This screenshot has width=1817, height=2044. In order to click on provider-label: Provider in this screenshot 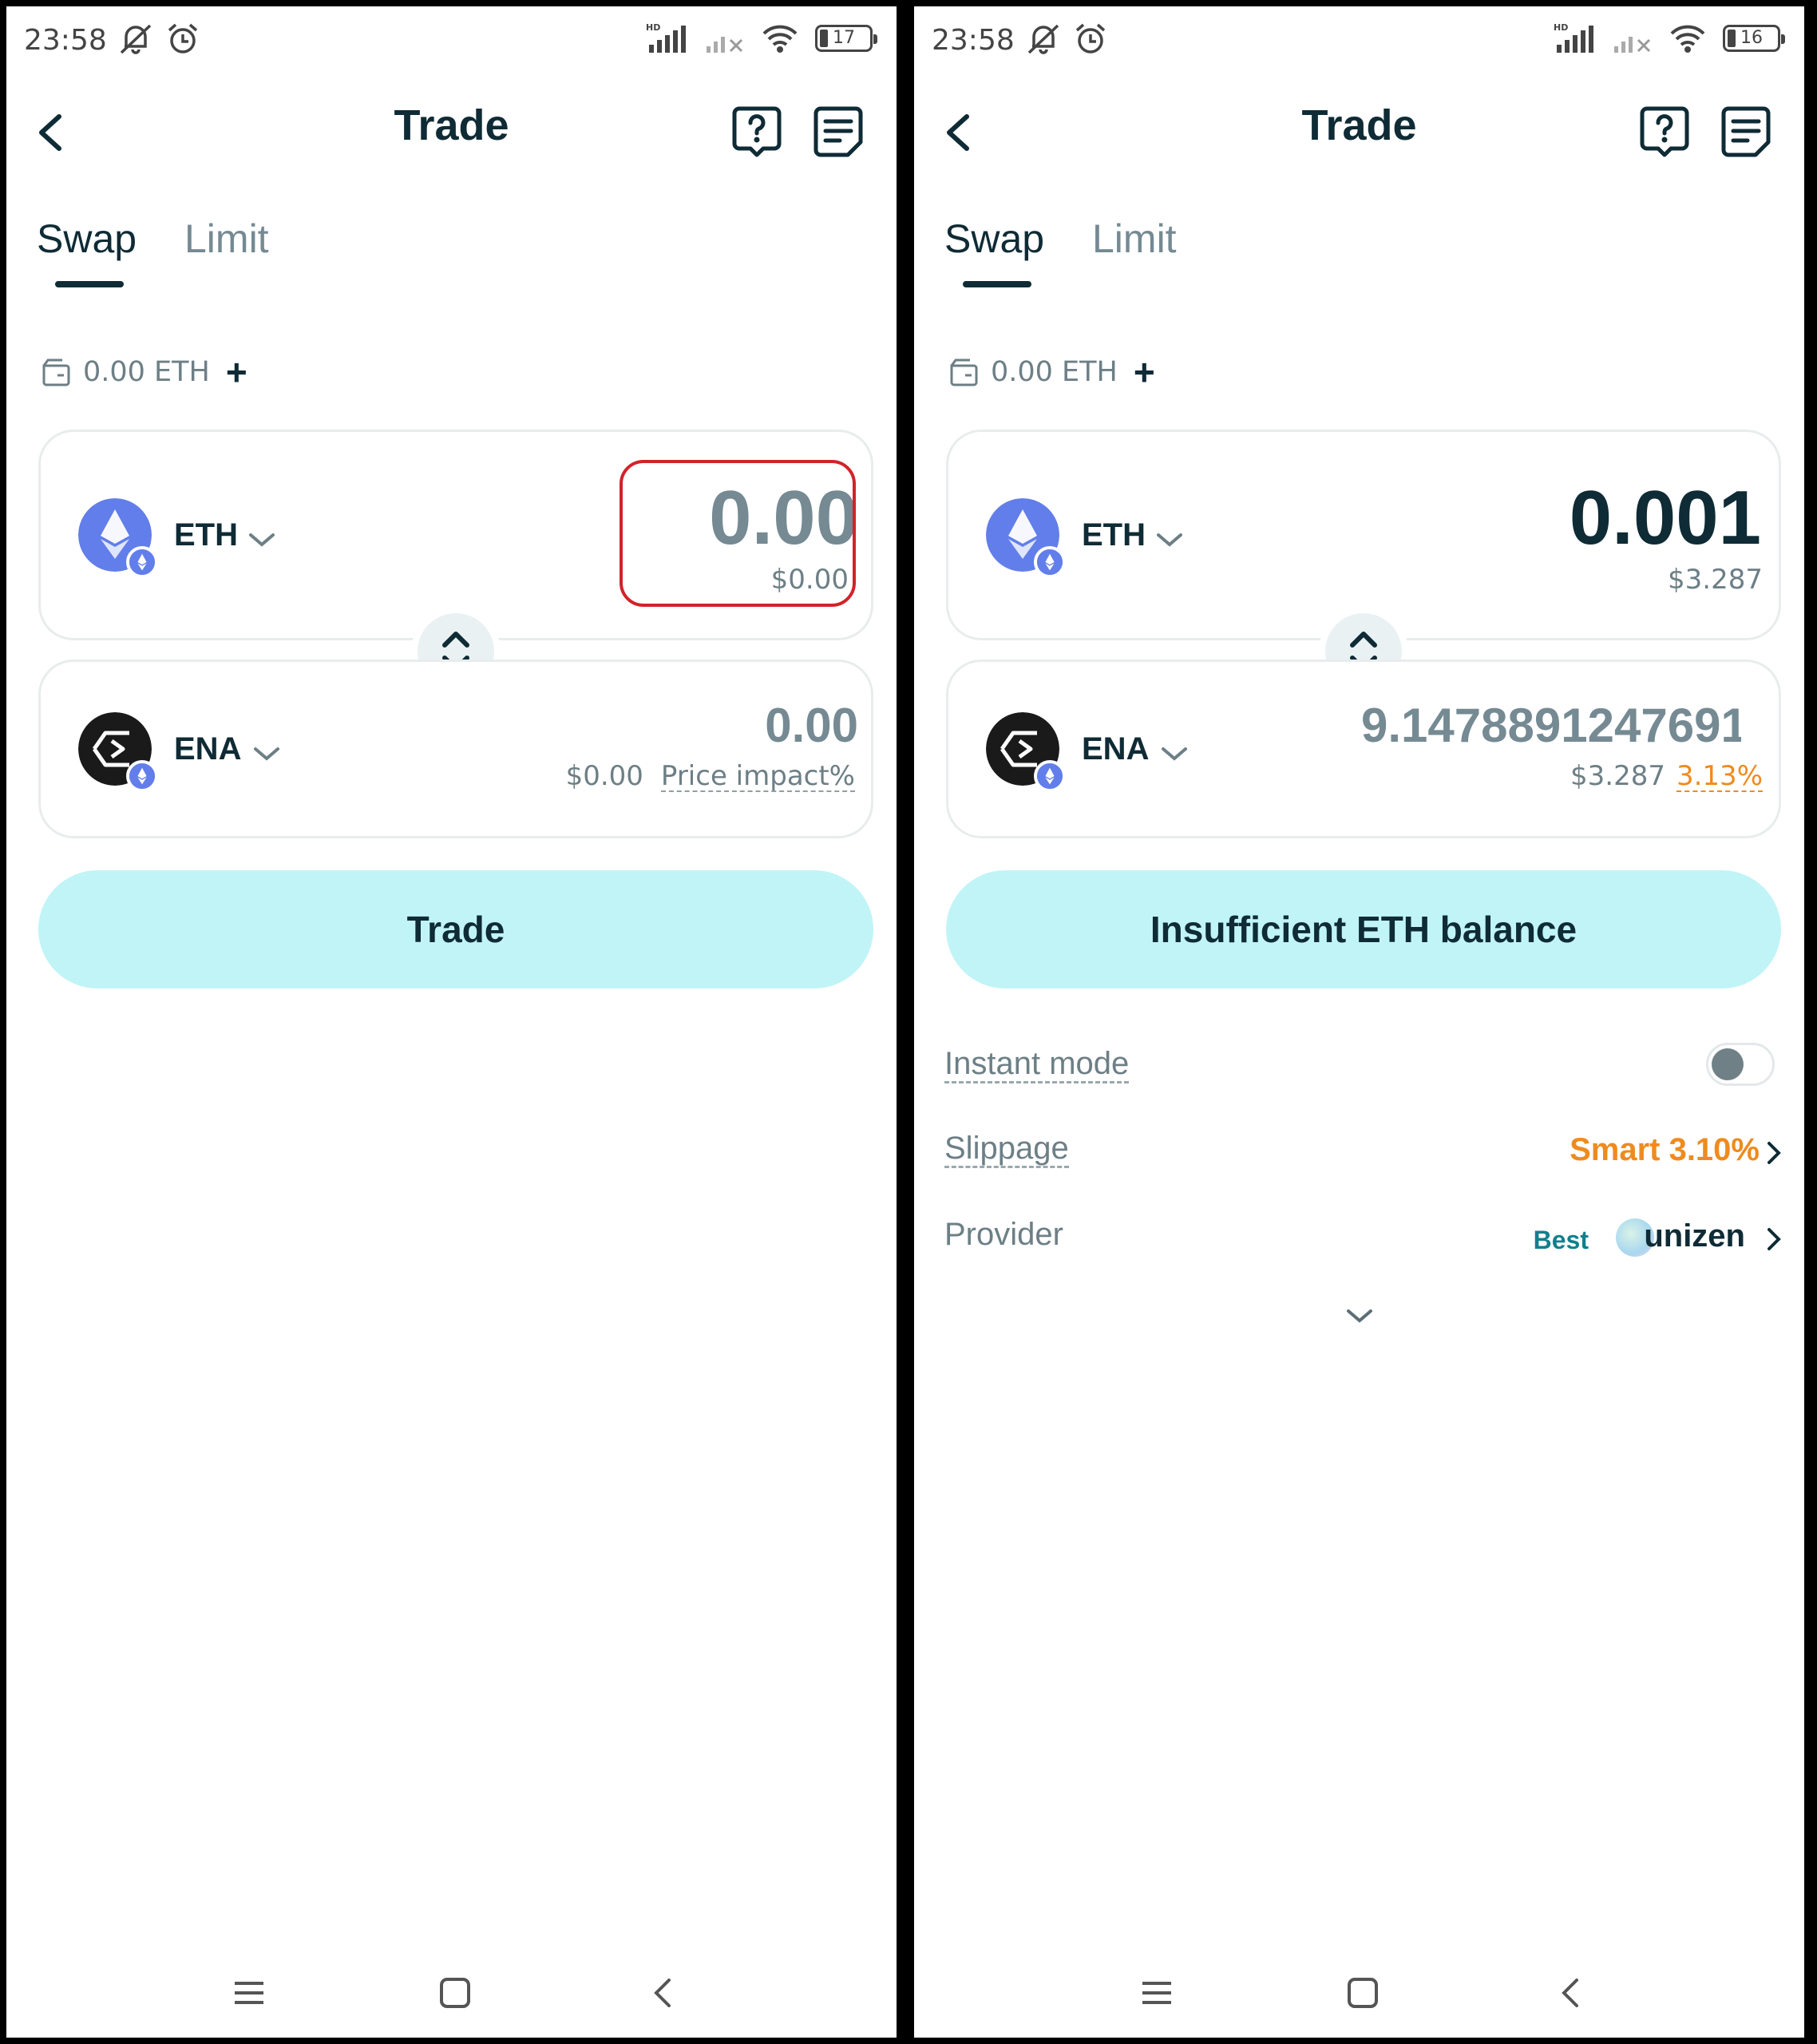, I will do `click(1004, 1234)`.